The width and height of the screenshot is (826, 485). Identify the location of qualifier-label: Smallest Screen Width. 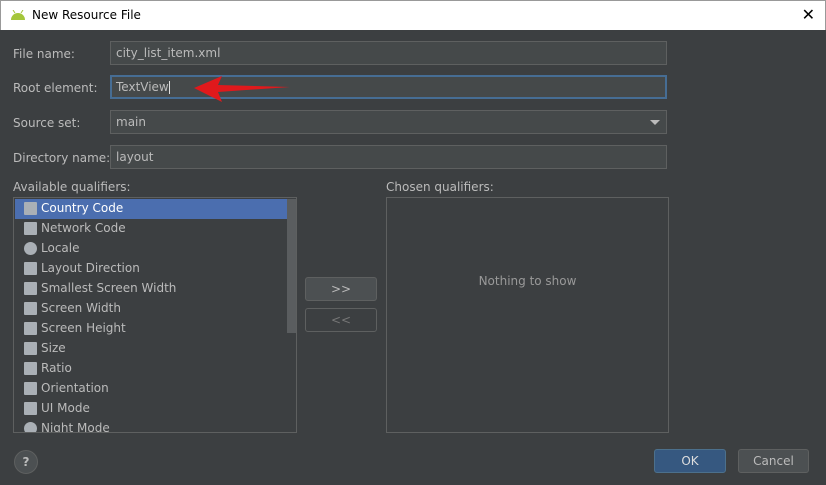
(109, 288).